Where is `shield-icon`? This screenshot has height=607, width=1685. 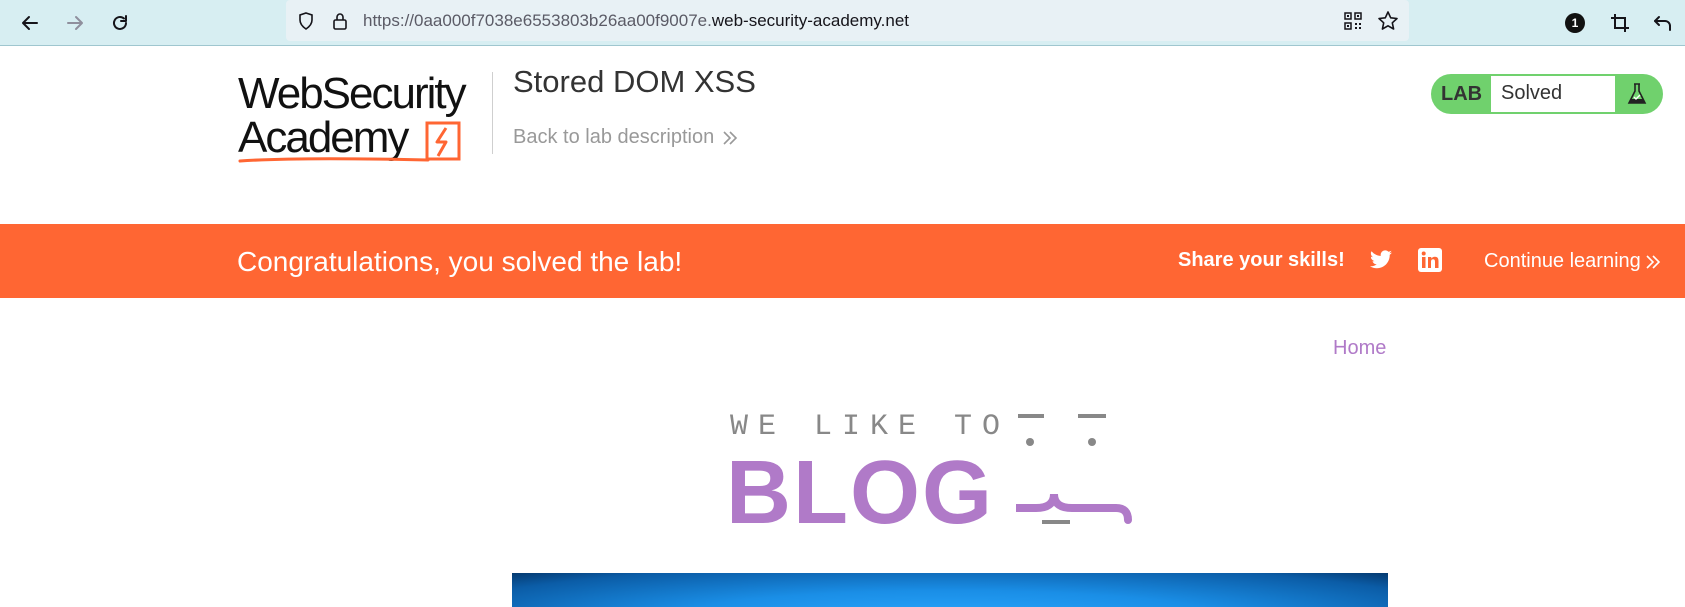
shield-icon is located at coordinates (306, 21).